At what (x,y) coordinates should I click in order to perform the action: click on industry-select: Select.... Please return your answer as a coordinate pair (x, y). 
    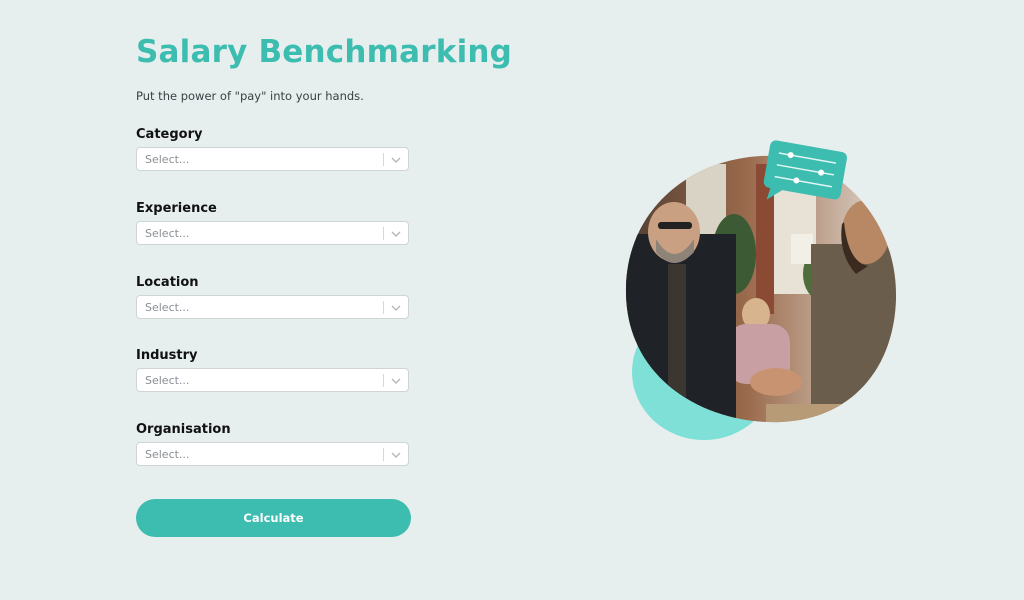
    Looking at the image, I should click on (272, 380).